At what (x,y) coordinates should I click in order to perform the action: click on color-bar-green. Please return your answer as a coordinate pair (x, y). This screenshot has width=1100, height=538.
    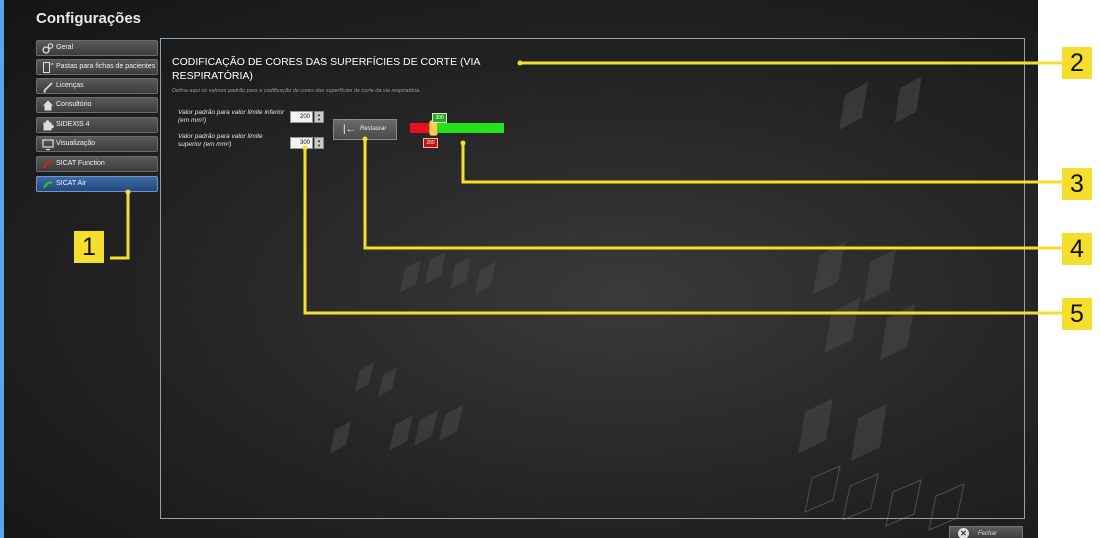
    Looking at the image, I should click on (471, 128).